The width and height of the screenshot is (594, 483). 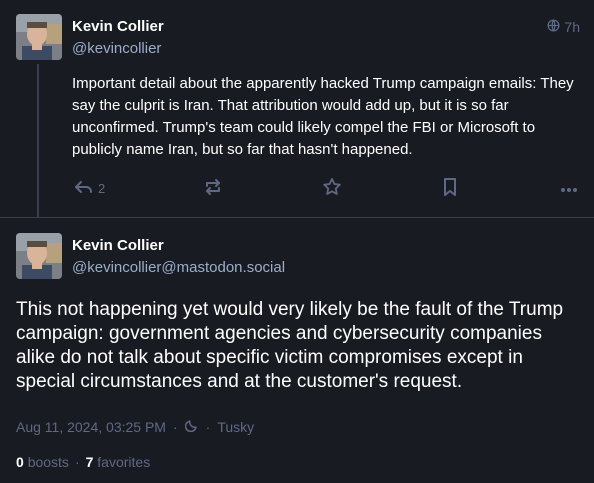 What do you see at coordinates (124, 462) in the screenshot?
I see `favorites-label: favorites` at bounding box center [124, 462].